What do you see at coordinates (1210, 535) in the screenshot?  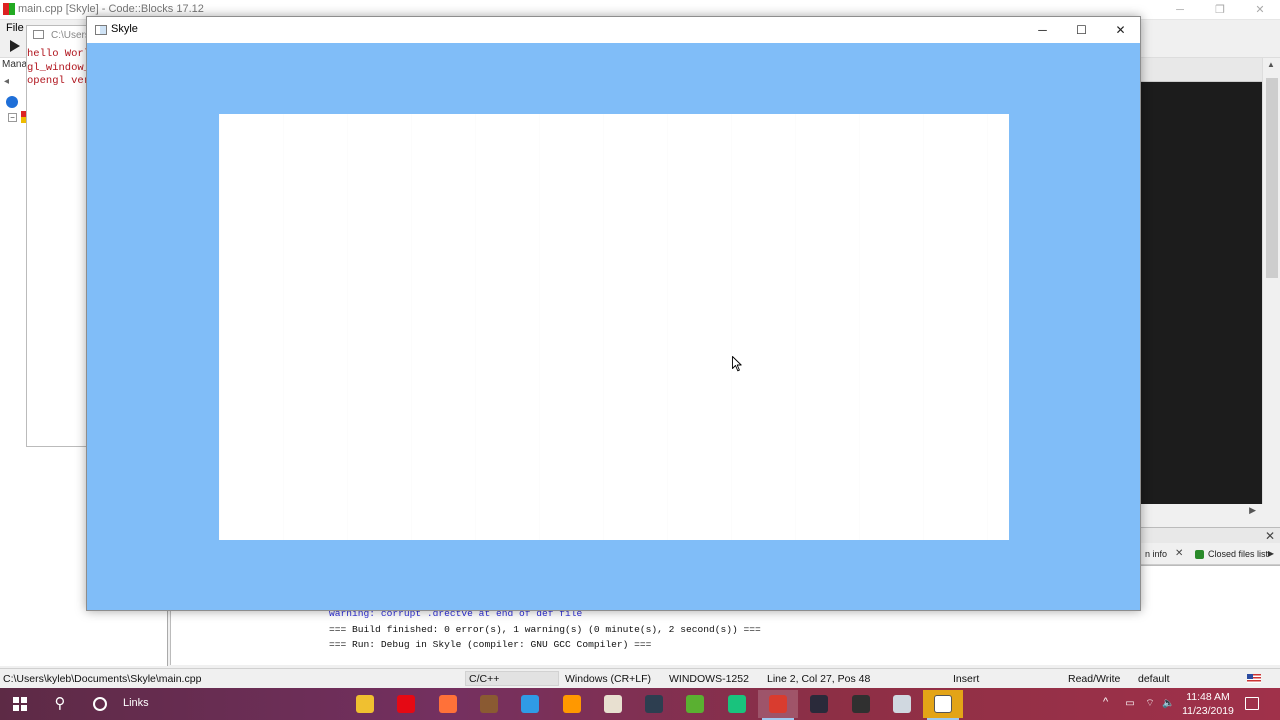 I see `logs-panel-header: ✕` at bounding box center [1210, 535].